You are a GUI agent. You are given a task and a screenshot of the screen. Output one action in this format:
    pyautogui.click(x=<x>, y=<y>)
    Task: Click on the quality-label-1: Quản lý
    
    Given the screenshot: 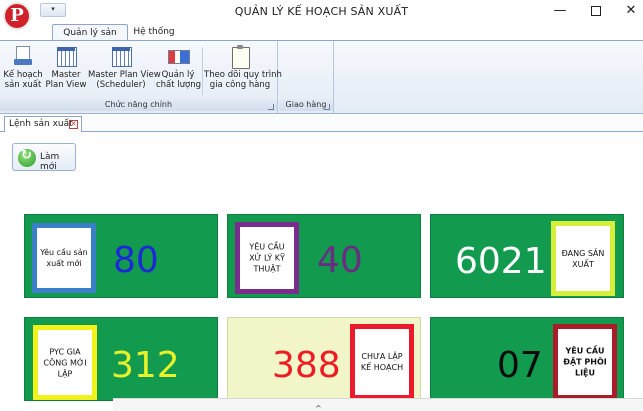 What is the action you would take?
    pyautogui.click(x=178, y=75)
    